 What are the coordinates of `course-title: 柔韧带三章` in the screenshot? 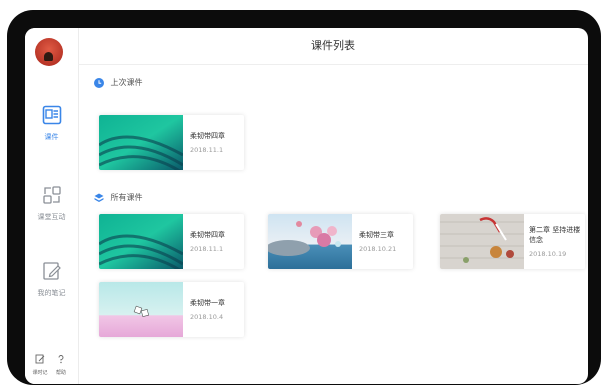 It's located at (376, 235).